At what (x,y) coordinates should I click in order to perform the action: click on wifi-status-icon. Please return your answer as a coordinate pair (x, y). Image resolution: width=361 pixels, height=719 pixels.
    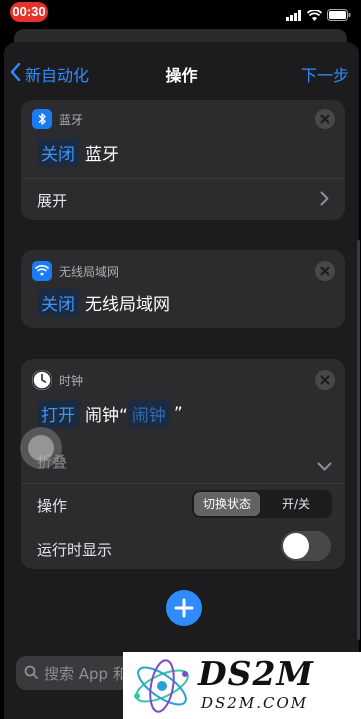
    Looking at the image, I should click on (314, 15).